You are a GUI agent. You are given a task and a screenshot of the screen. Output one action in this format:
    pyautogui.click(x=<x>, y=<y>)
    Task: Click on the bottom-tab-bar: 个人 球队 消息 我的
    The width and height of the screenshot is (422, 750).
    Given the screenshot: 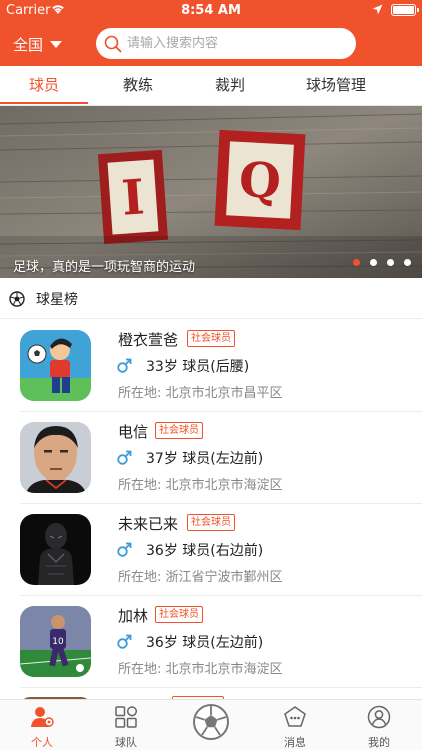 What is the action you would take?
    pyautogui.click(x=211, y=724)
    